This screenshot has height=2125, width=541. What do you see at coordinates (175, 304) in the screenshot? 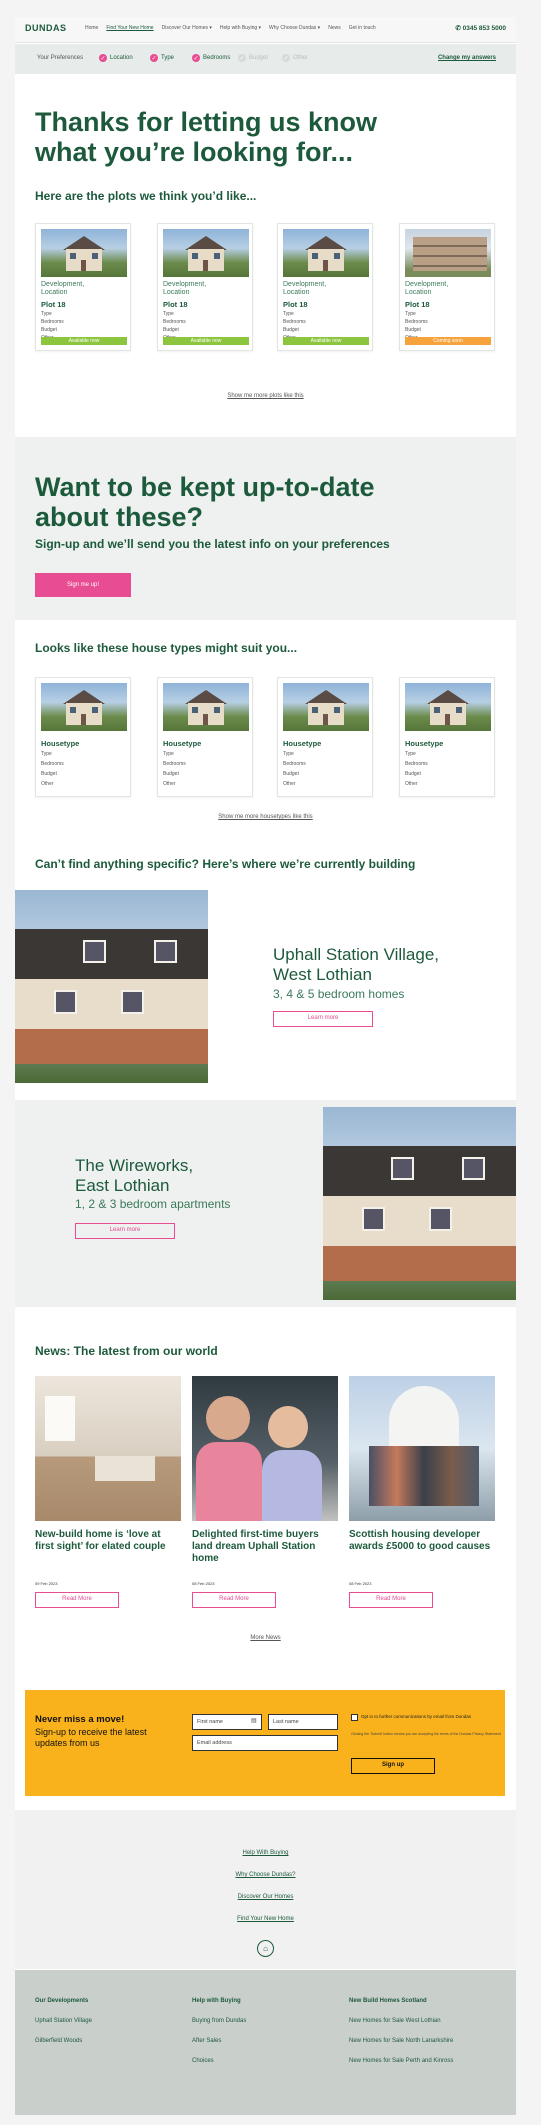
I see `plot-number: Plot 18` at bounding box center [175, 304].